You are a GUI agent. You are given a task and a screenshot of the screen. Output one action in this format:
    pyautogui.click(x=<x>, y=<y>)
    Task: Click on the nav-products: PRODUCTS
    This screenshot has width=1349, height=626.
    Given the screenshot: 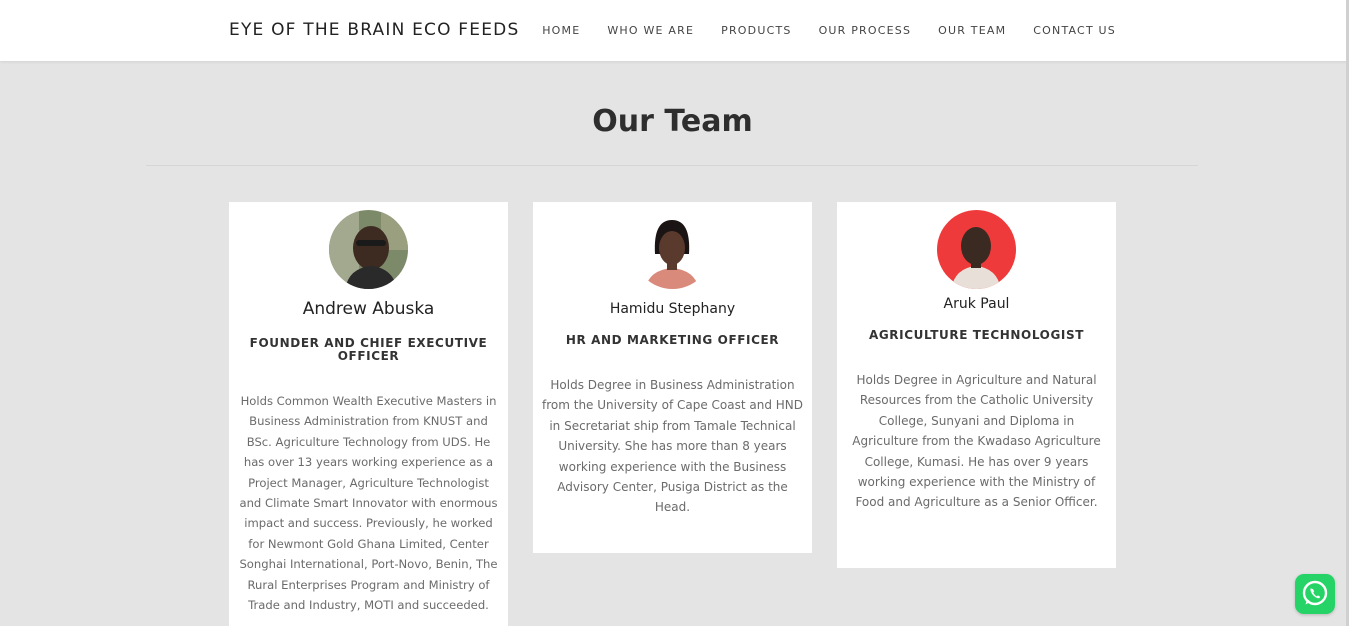 What is the action you would take?
    pyautogui.click(x=756, y=30)
    